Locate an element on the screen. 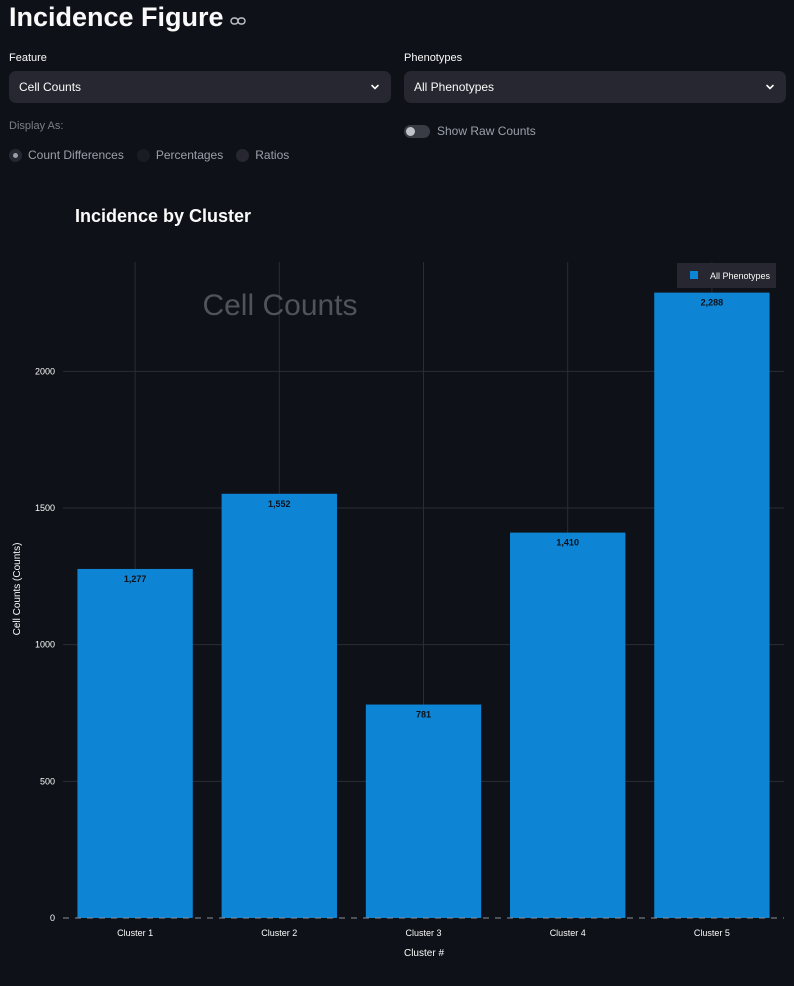 Image resolution: width=794 pixels, height=986 pixels. feature-select: Cell Counts is located at coordinates (200, 87).